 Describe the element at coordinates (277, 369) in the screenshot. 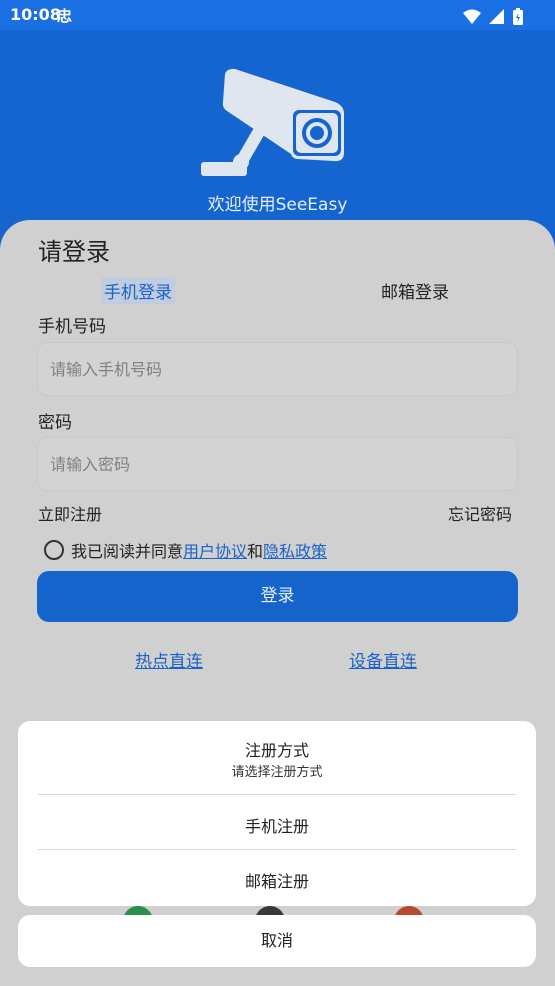

I see `phone-input` at that location.